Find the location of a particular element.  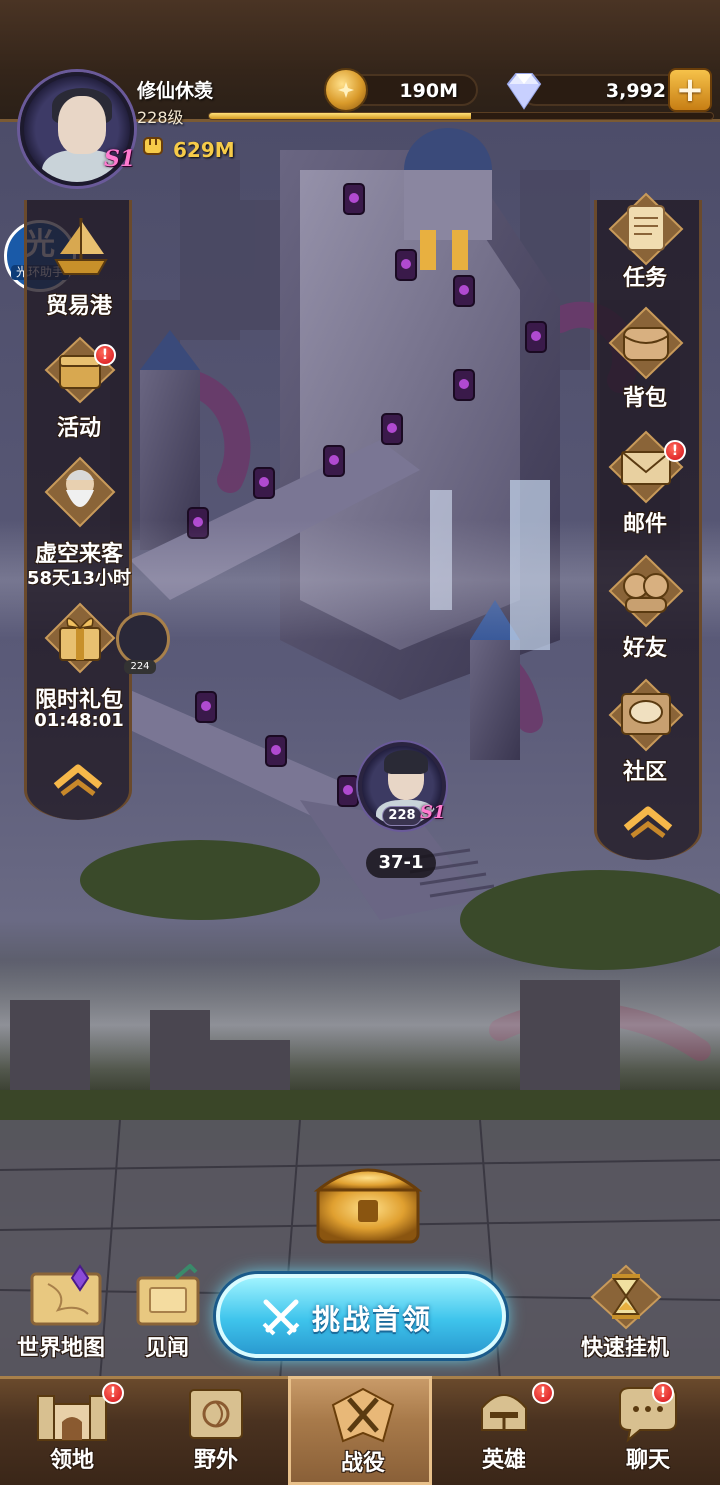

trade-port-label: 贸易港 is located at coordinates (78, 306).